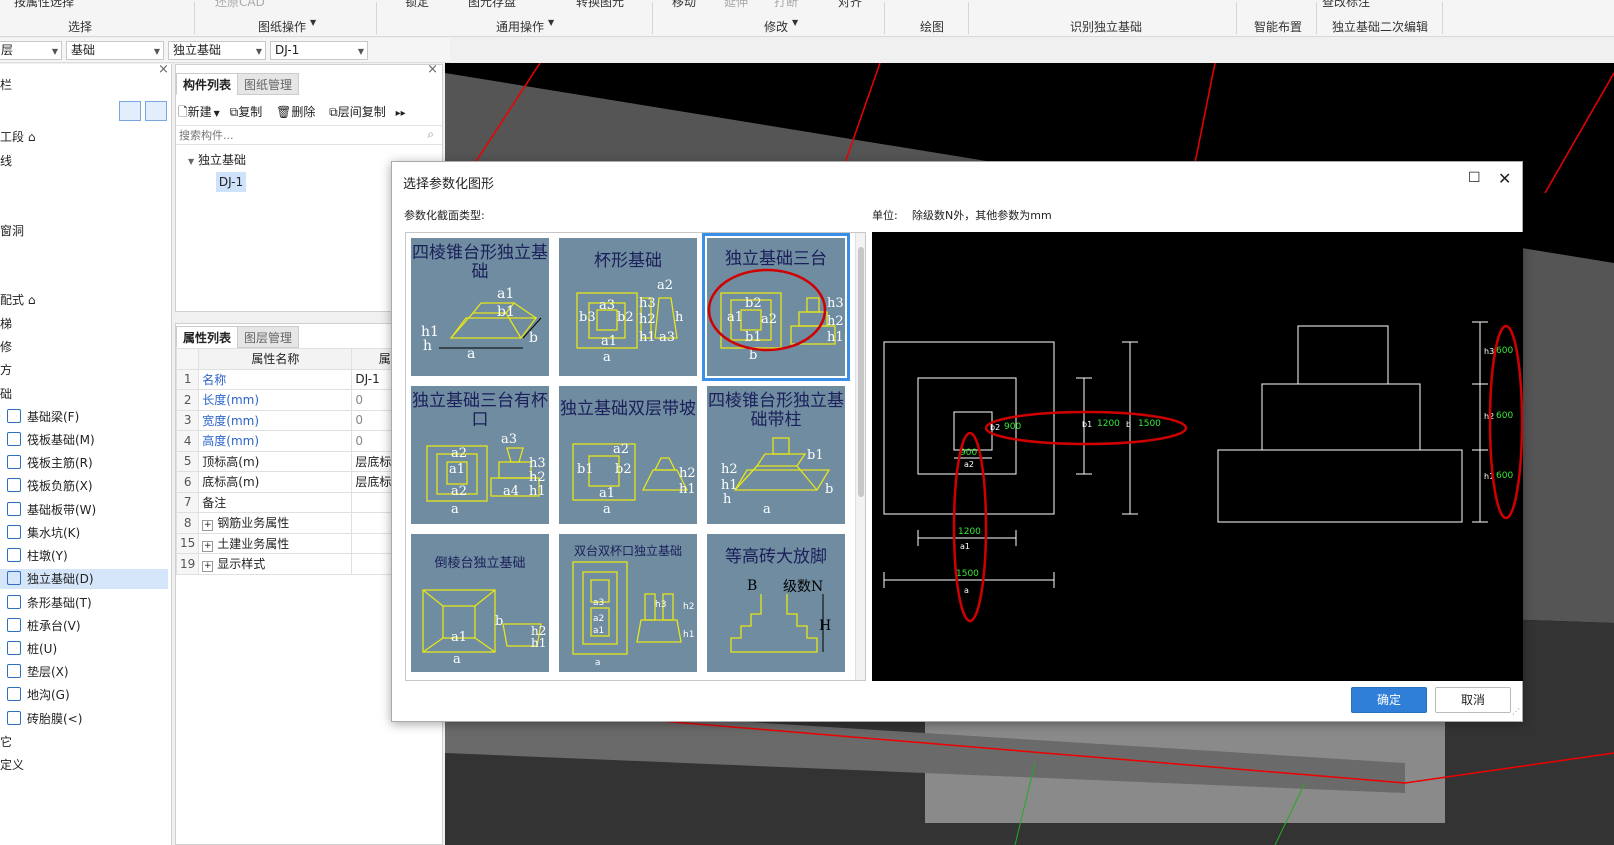 This screenshot has height=845, width=1614. Describe the element at coordinates (480, 410) in the screenshot. I see `thumb-title: 独立基础三台有杯口` at that location.